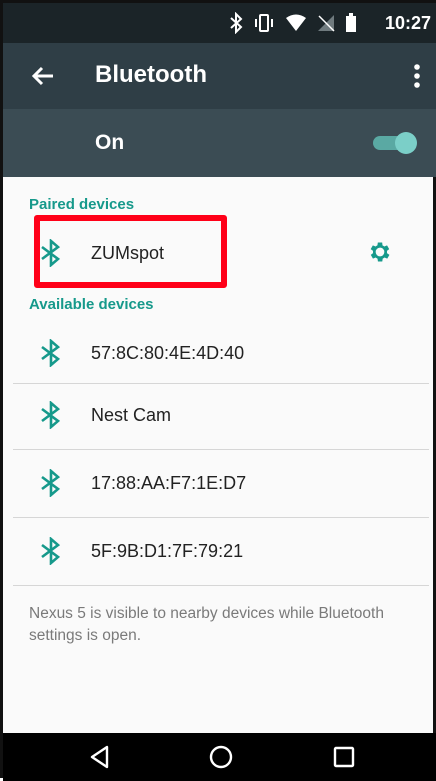  Describe the element at coordinates (326, 23) in the screenshot. I see `cell-signal-icon` at that location.